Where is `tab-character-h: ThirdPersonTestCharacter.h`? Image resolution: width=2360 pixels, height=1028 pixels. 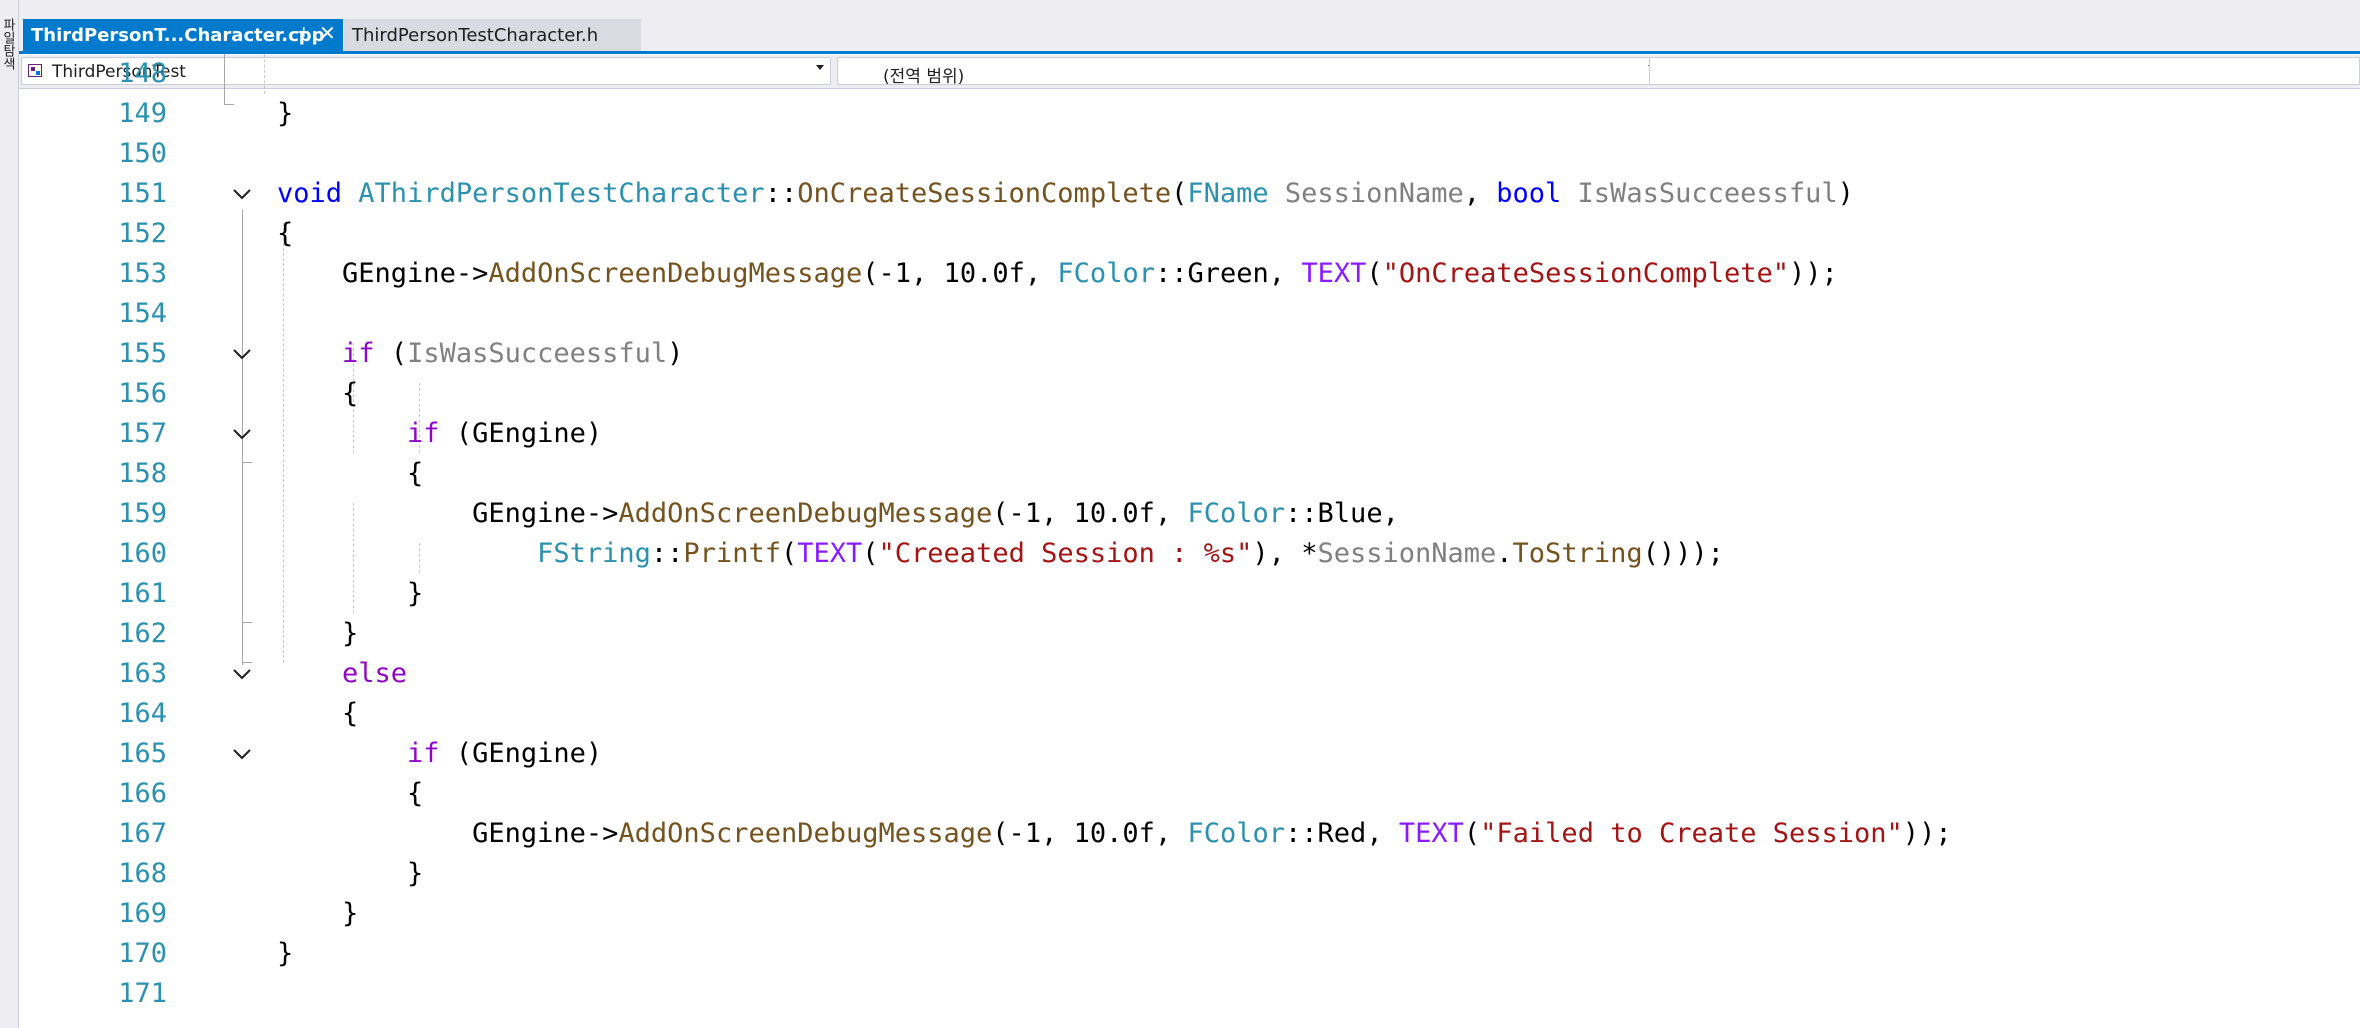 tab-character-h: ThirdPersonTestCharacter.h is located at coordinates (492, 35).